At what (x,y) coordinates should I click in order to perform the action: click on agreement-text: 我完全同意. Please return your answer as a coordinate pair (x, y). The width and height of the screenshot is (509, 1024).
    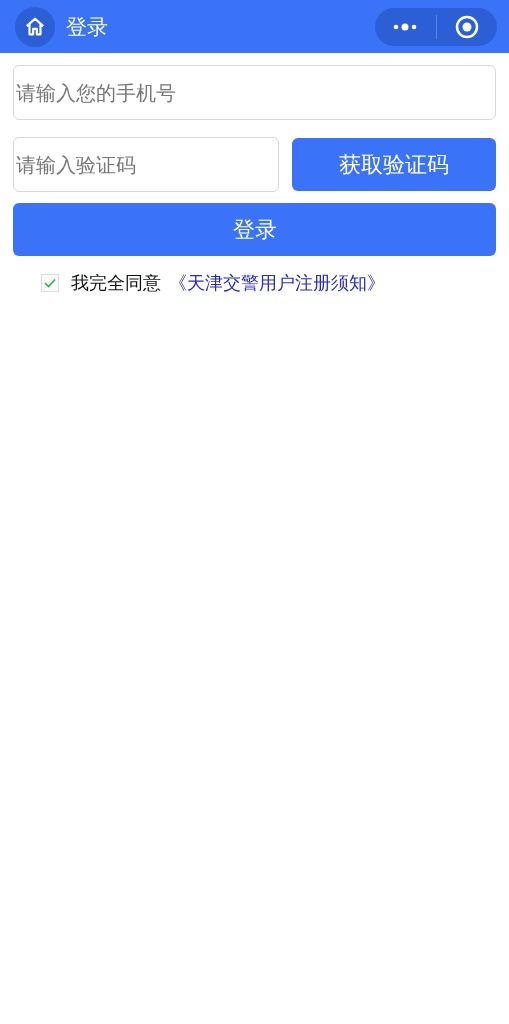
    Looking at the image, I should click on (116, 283).